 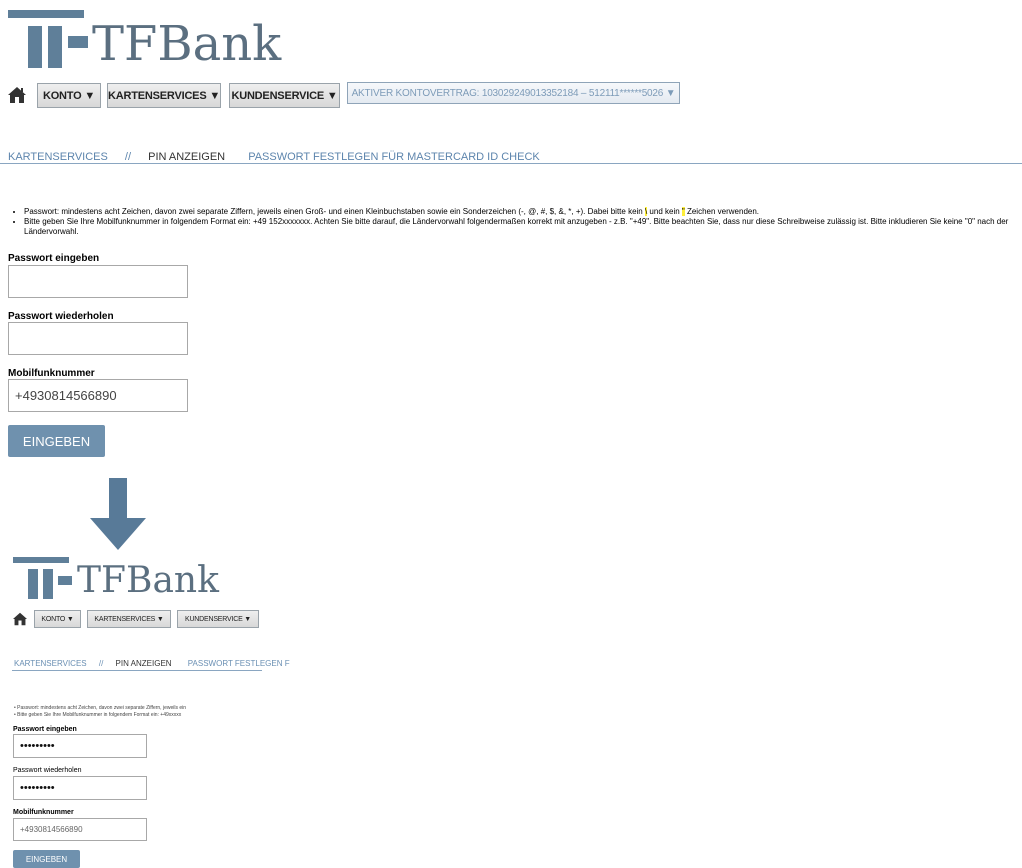 What do you see at coordinates (58, 157) in the screenshot?
I see `breadcrumb-kartenservices: KARTENSERVICES` at bounding box center [58, 157].